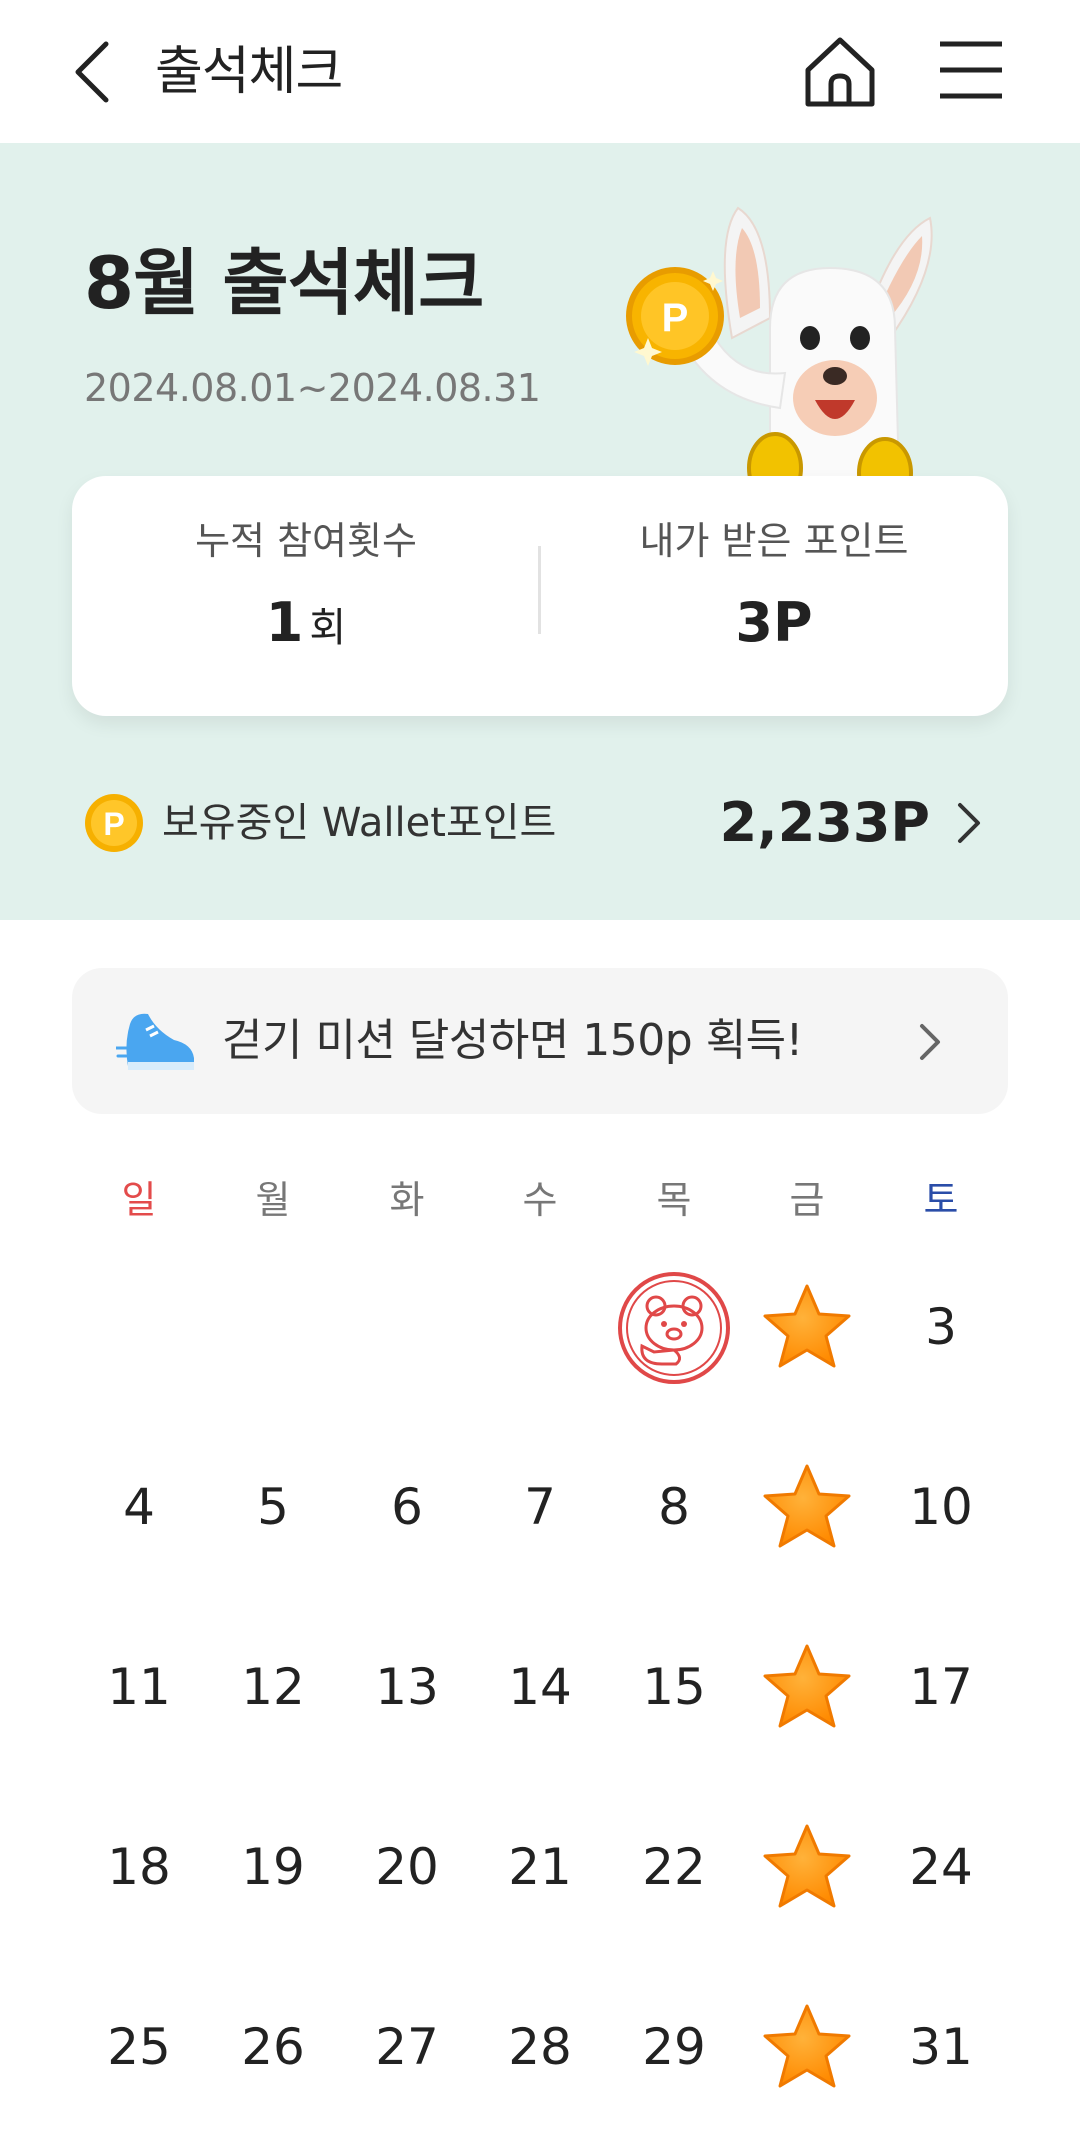  What do you see at coordinates (674, 1687) in the screenshot?
I see `calendar-day-number: 15` at bounding box center [674, 1687].